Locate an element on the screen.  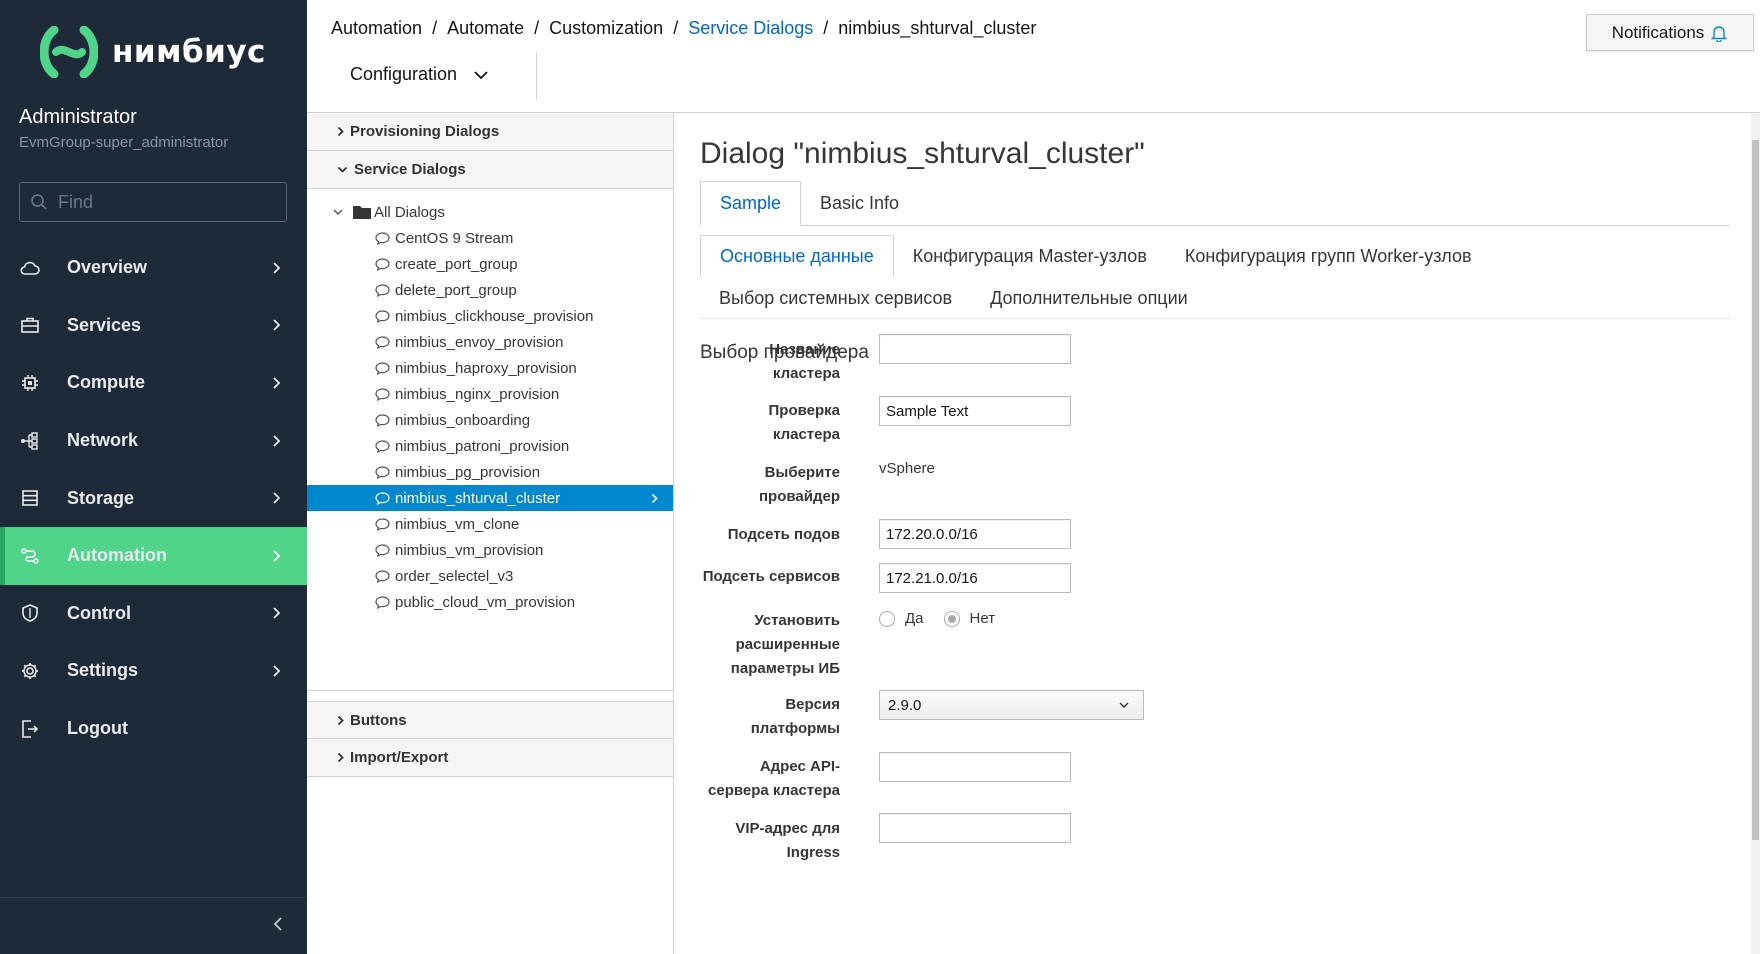
find-box is located at coordinates (153, 202).